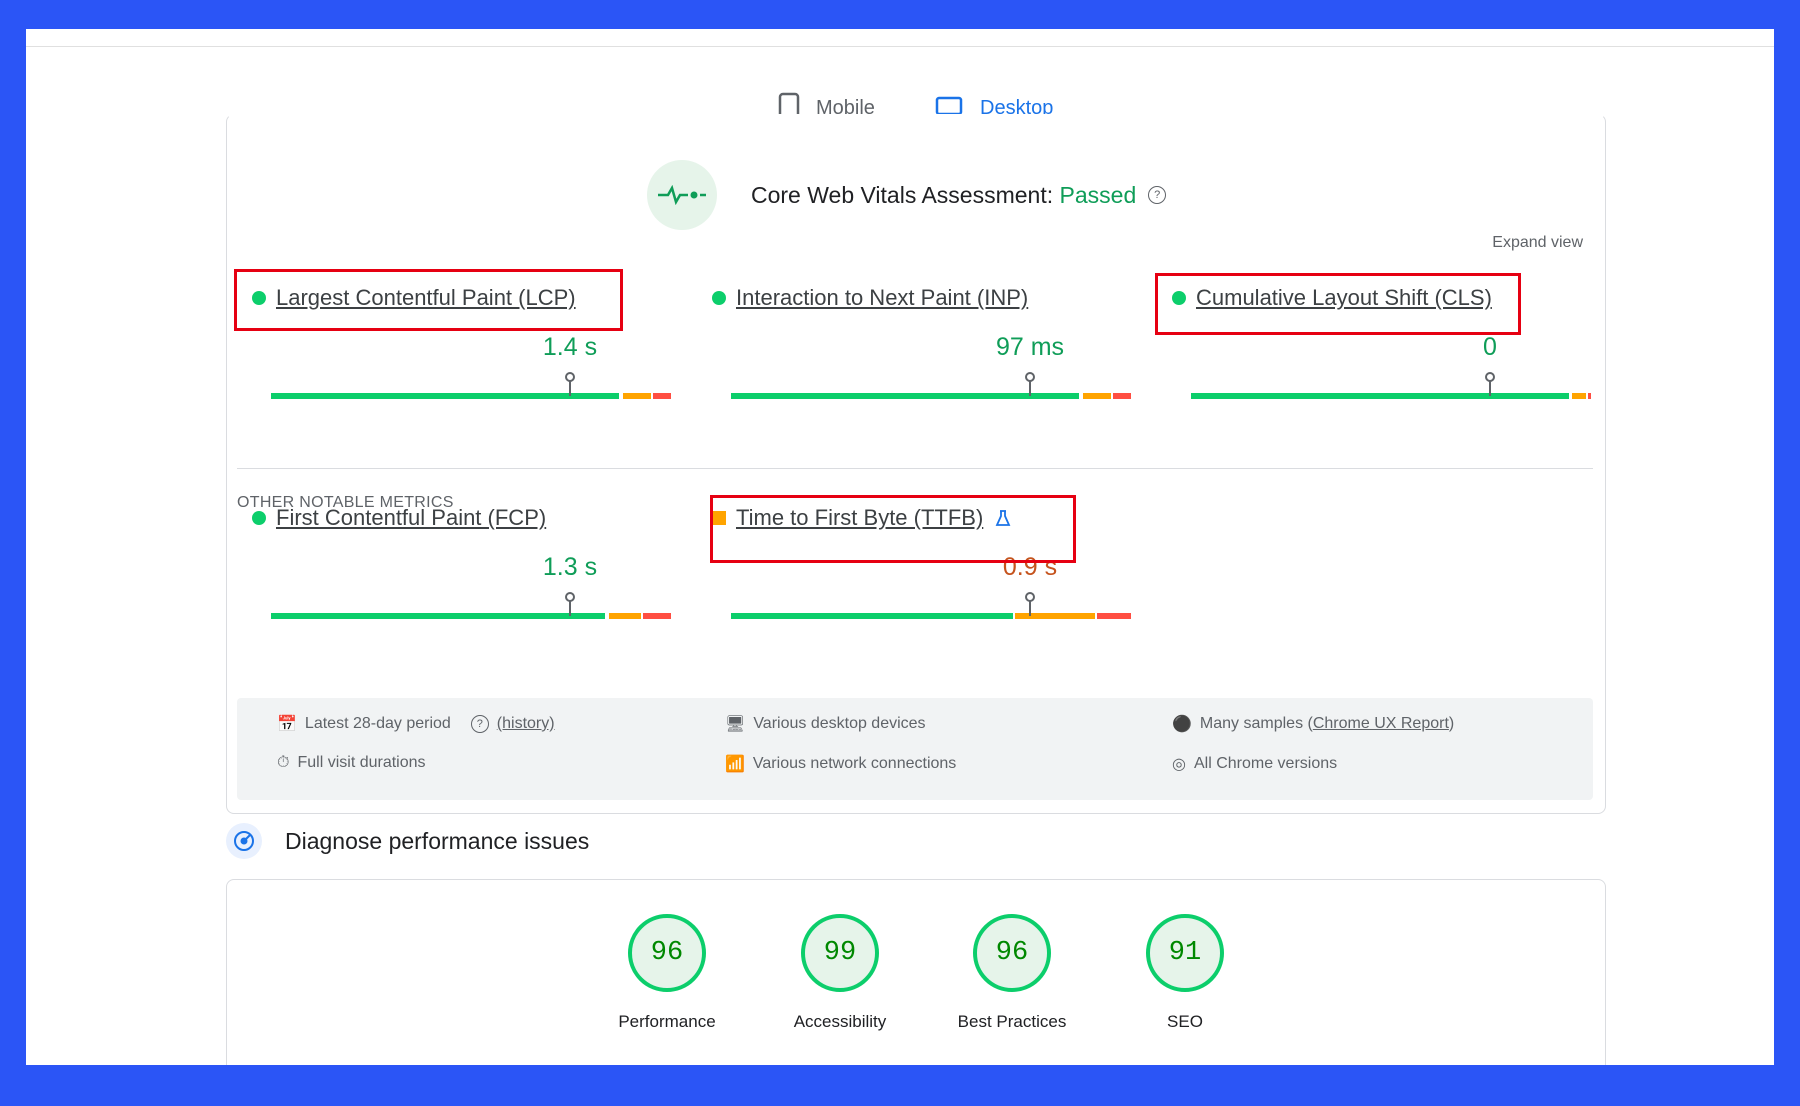  Describe the element at coordinates (570, 567) in the screenshot. I see `metric-fcp-value: 1.3 s` at that location.